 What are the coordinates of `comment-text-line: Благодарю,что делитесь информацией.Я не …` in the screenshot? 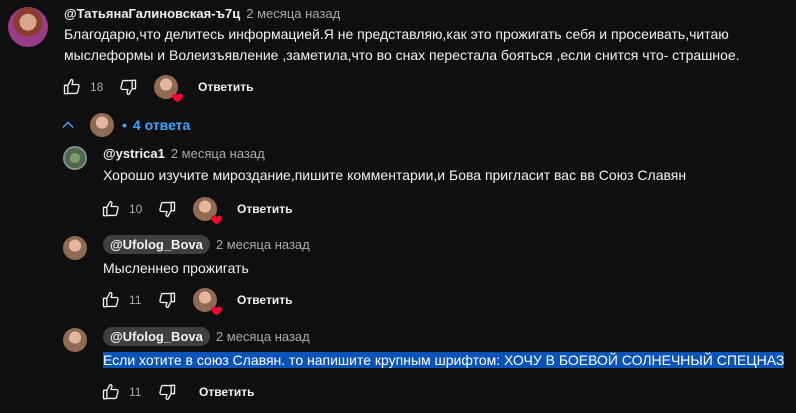 It's located at (396, 34).